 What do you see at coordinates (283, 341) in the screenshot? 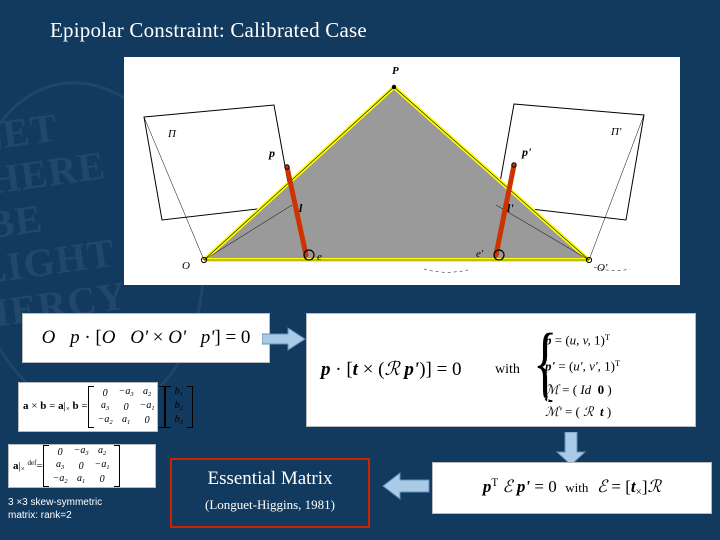
I see `right-arrow-icon` at bounding box center [283, 341].